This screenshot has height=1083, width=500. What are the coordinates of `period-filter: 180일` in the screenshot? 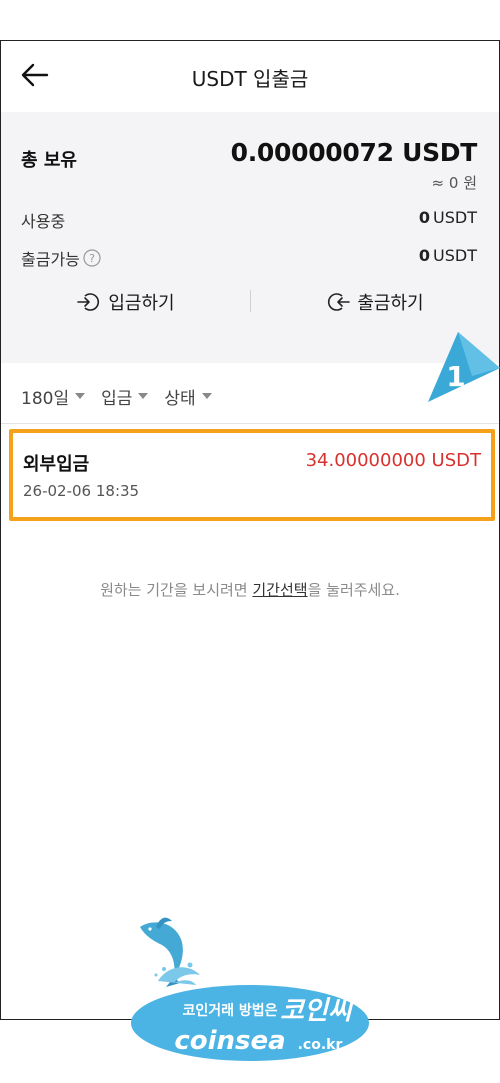 It's located at (53, 396).